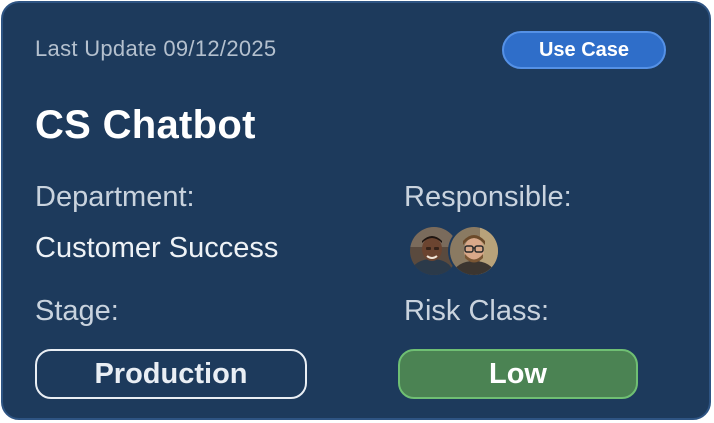 The image size is (714, 423). Describe the element at coordinates (156, 48) in the screenshot. I see `last-update-text: Last Update 09/12/2025` at that location.